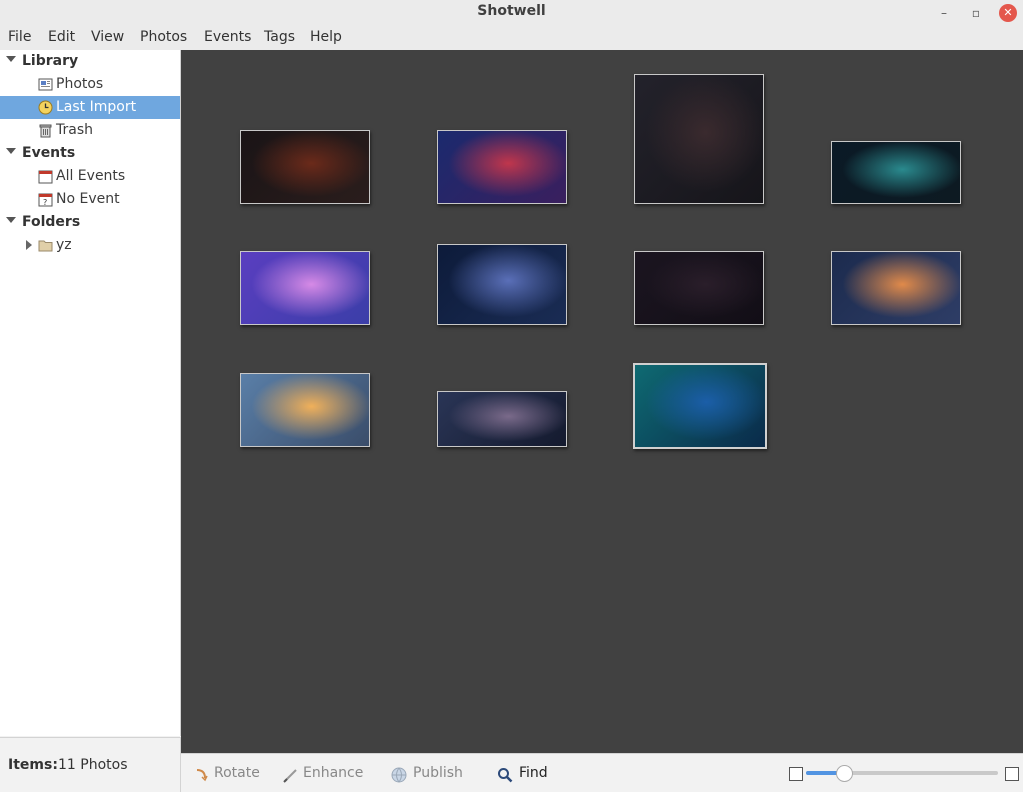  I want to click on window-title: Shotwell, so click(511, 11).